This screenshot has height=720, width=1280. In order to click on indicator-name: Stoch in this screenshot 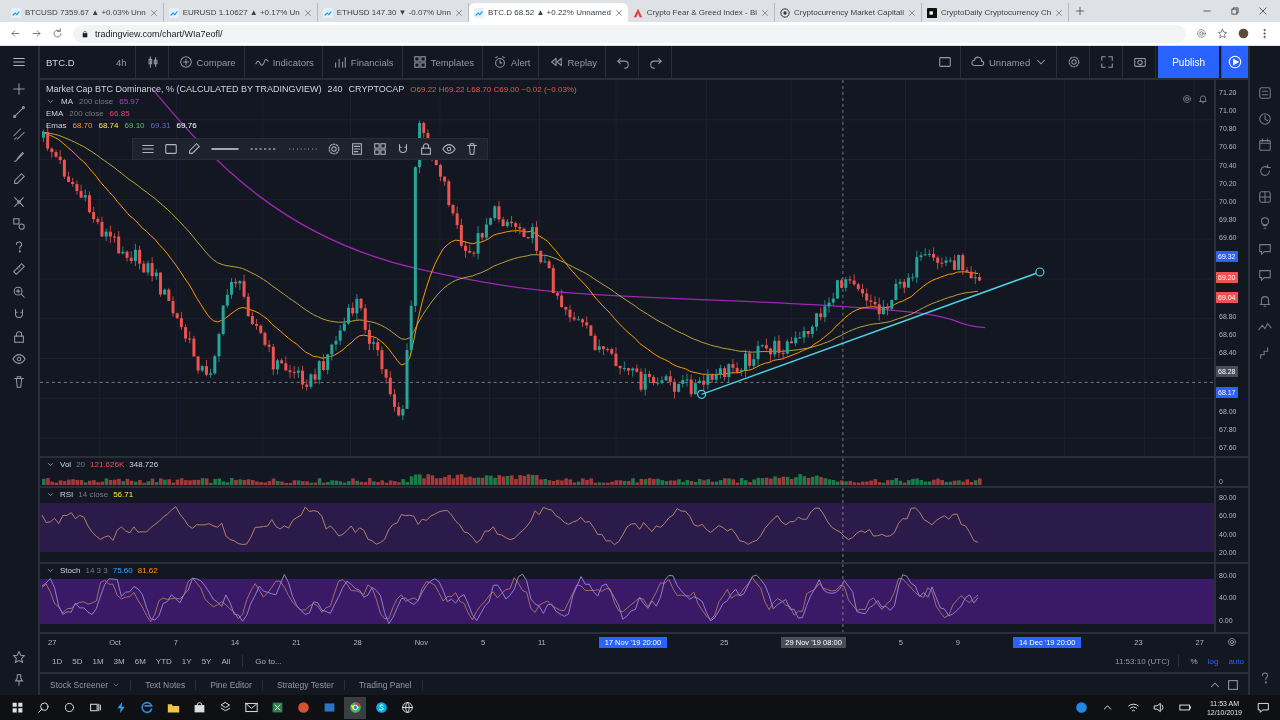, I will do `click(70, 570)`.